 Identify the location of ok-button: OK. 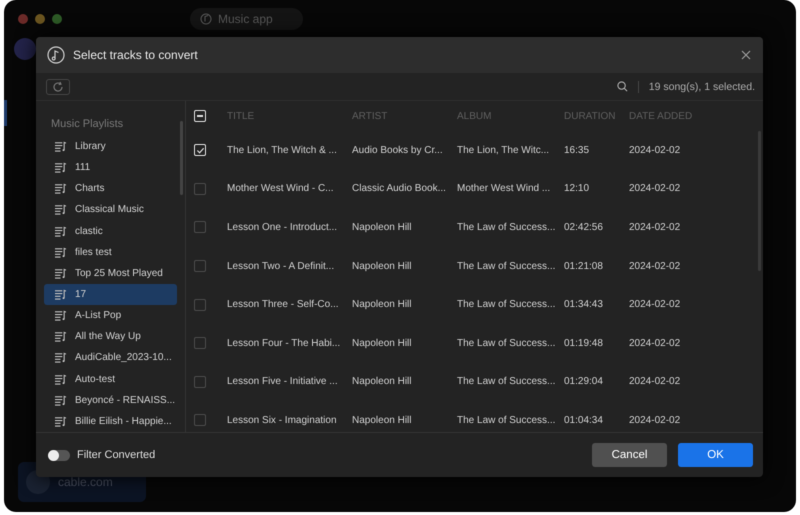
(715, 455).